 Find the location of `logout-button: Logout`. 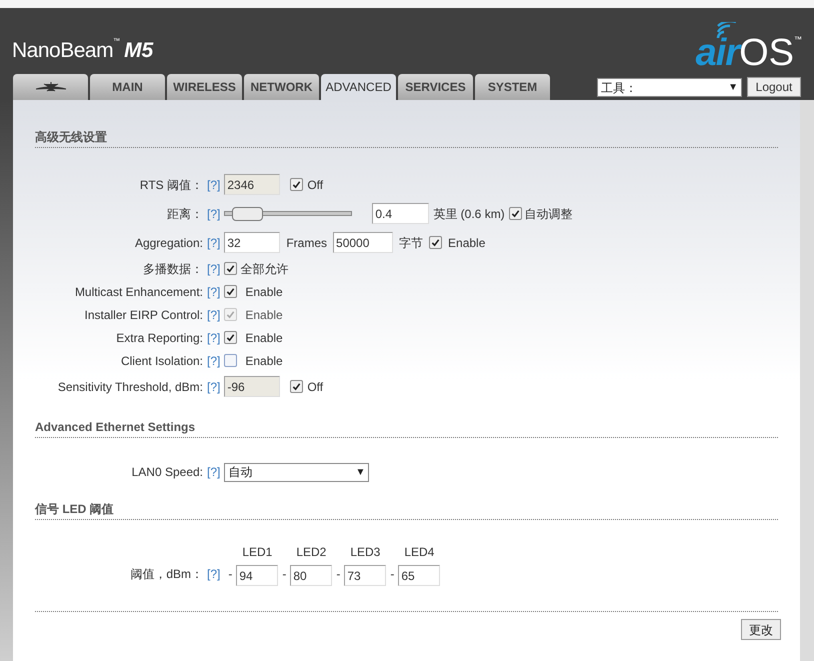

logout-button: Logout is located at coordinates (774, 87).